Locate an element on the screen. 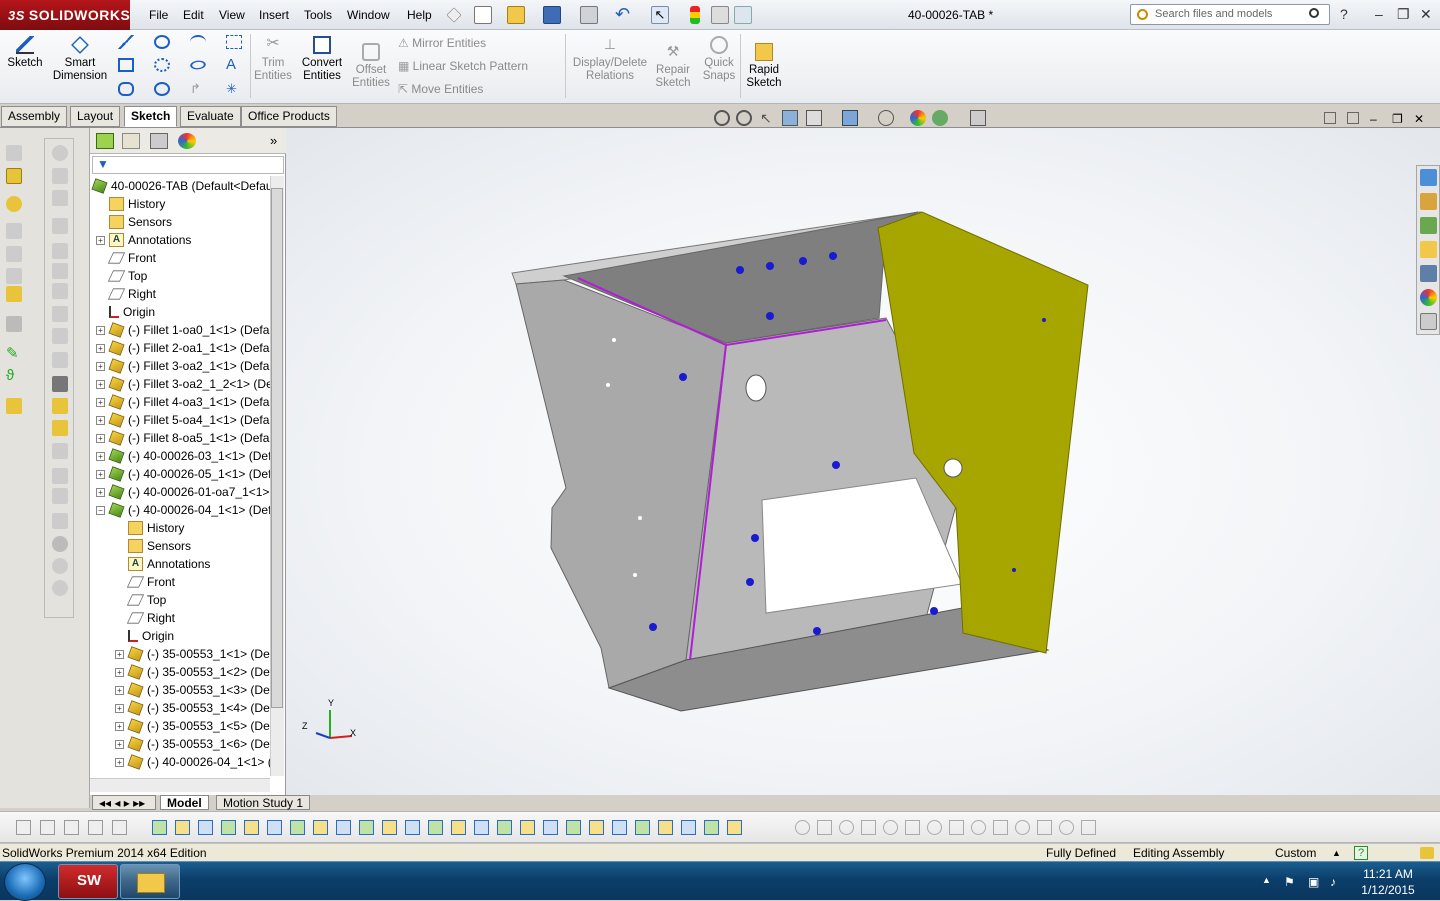  solidworks-taskbar-button: SW is located at coordinates (88, 881).